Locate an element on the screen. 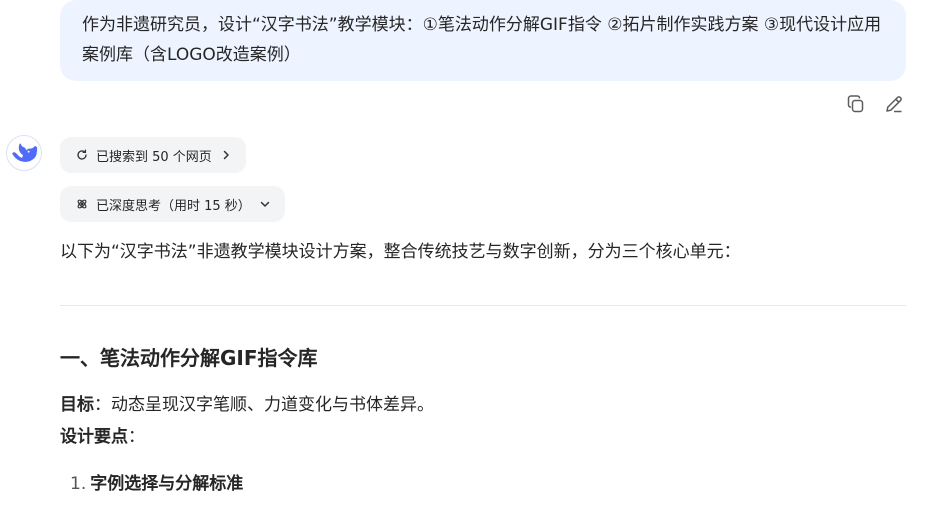 The height and width of the screenshot is (505, 927). goal-paragraph: 目标：动态呈现汉字笔顺、力道变化与书体差异。 is located at coordinates (247, 405).